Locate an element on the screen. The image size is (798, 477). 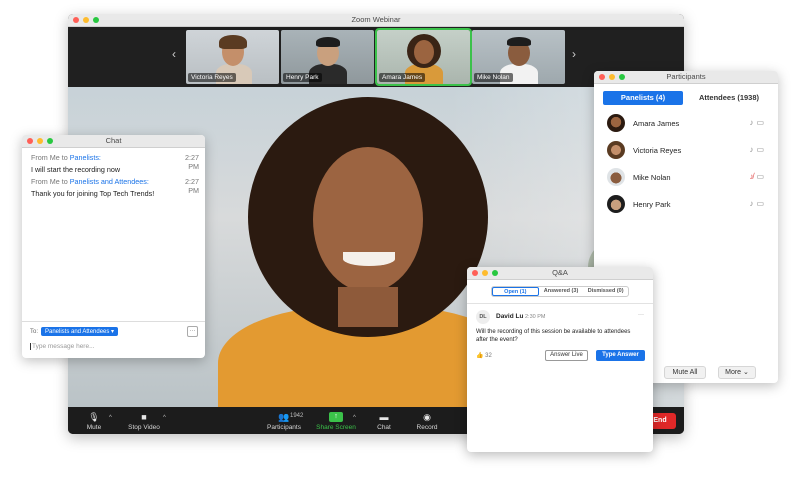
mute-all-button: Mute All is located at coordinates (685, 372).